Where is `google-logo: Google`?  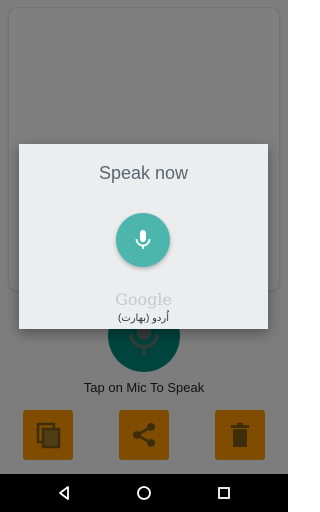 google-logo: Google is located at coordinates (143, 299).